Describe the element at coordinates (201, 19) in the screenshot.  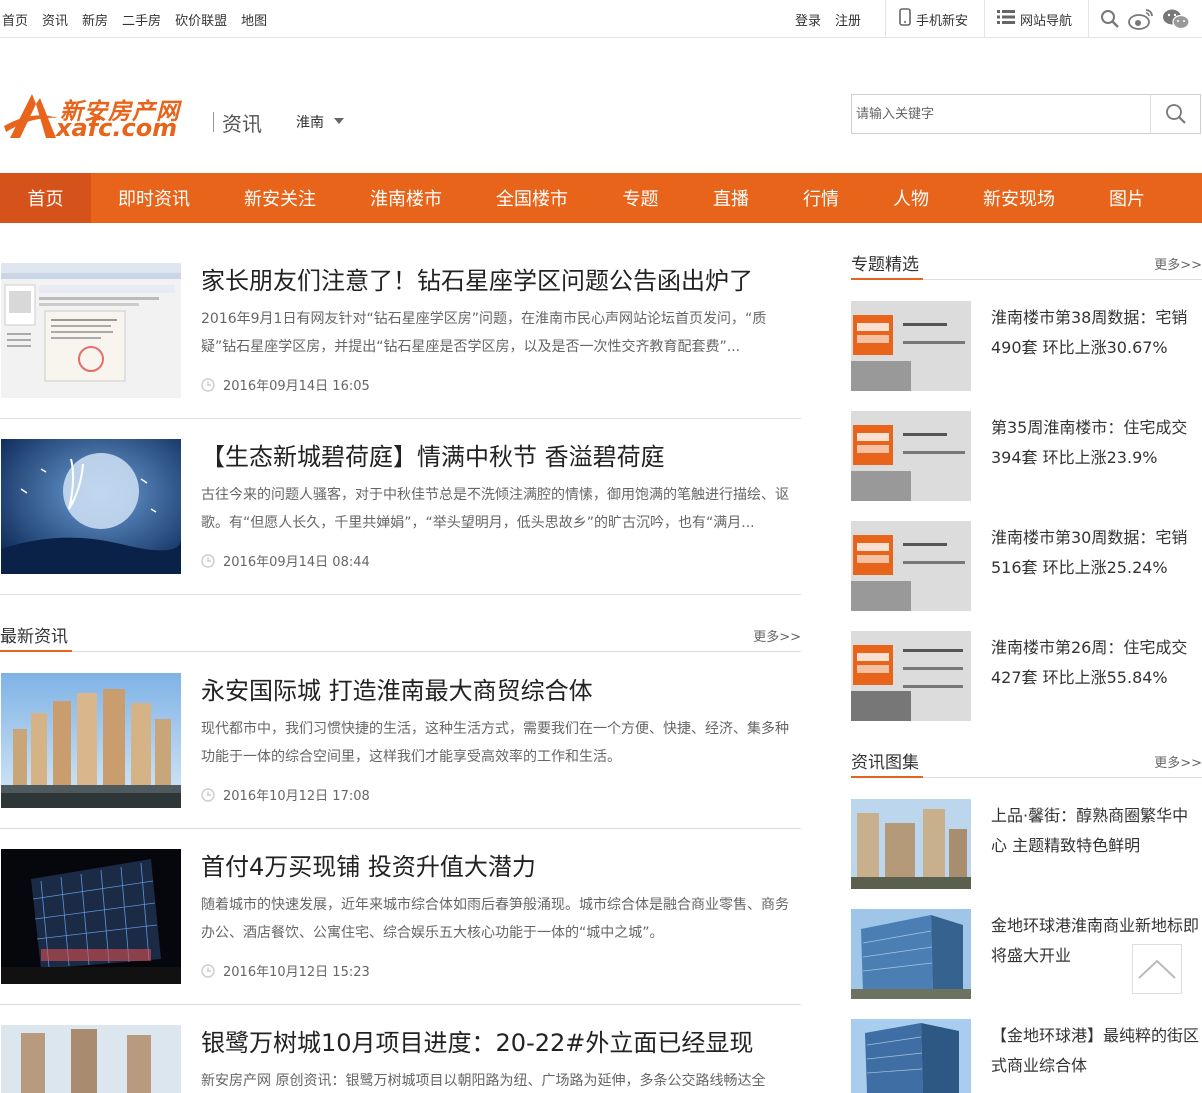
I see `top-nav-bargain: 砍价联盟` at that location.